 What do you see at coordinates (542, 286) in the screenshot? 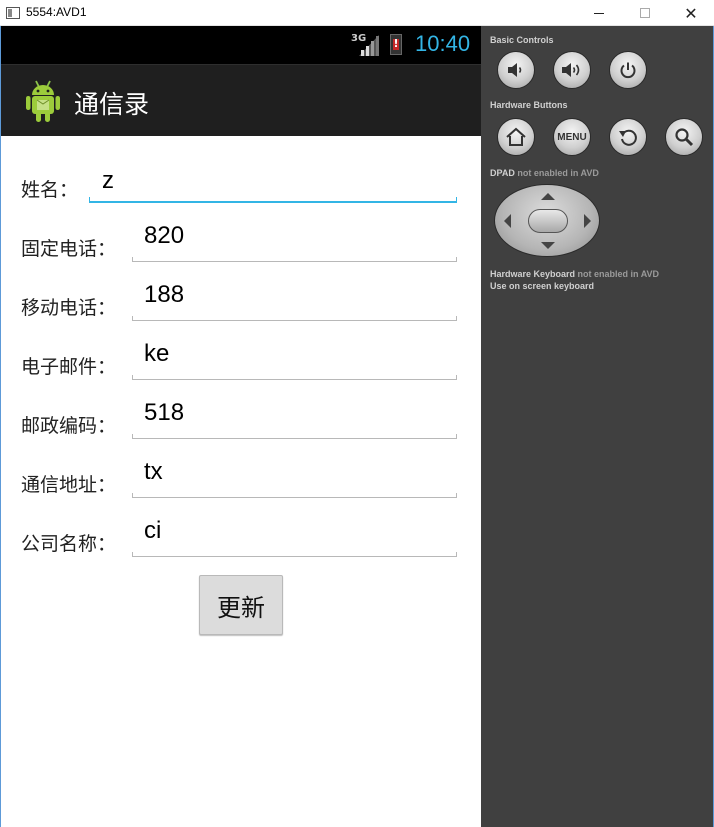
I see `keyboard-hint: Use on screen keyboard` at bounding box center [542, 286].